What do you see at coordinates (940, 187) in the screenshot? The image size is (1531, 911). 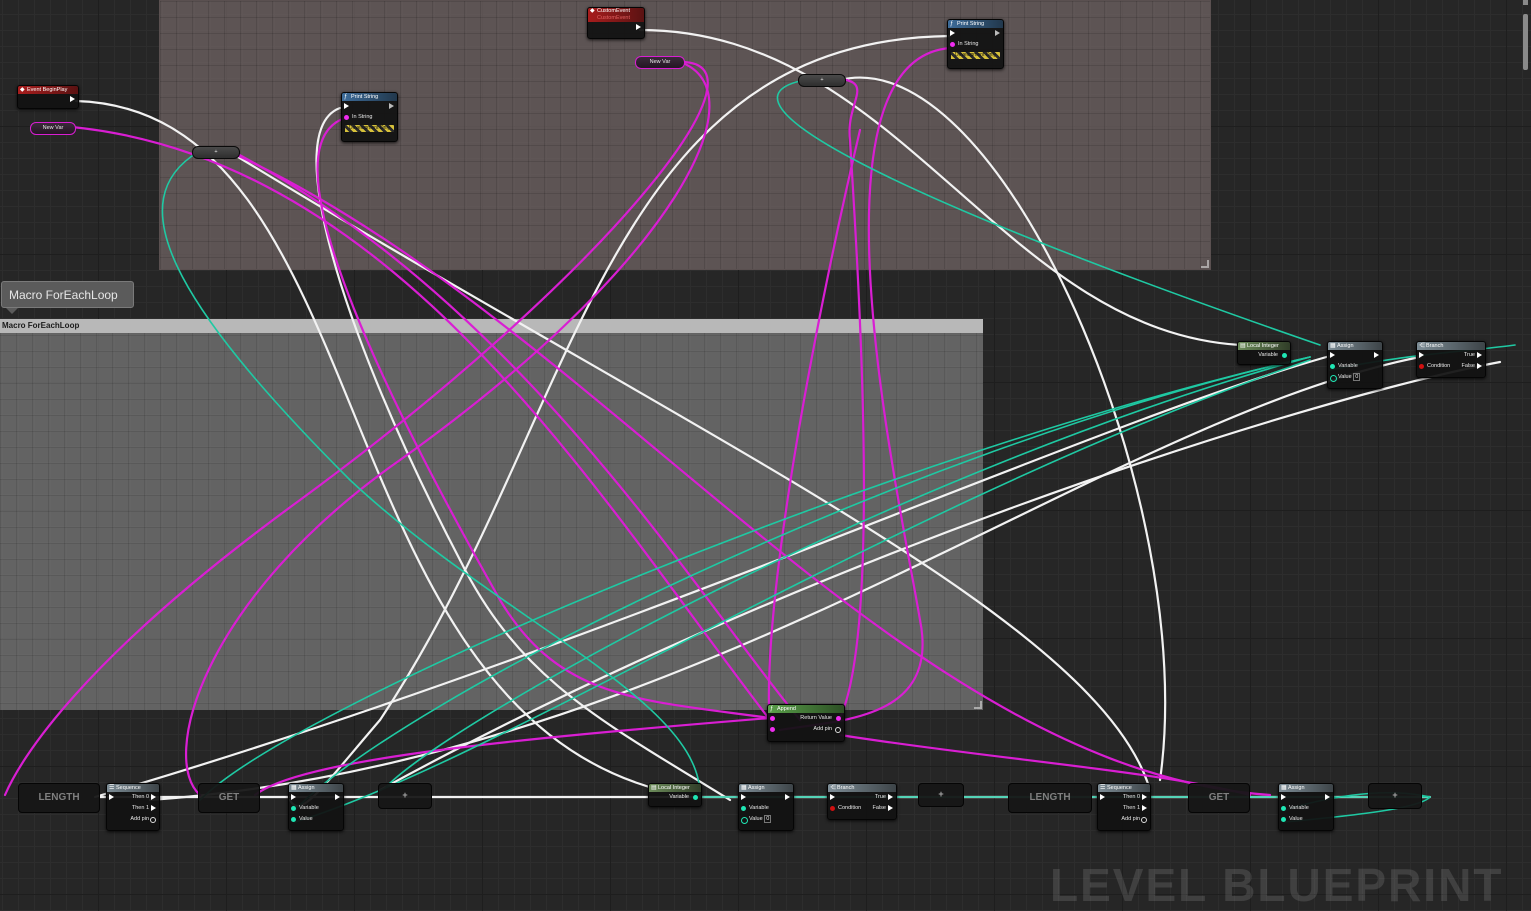 I see `exec-wire` at bounding box center [940, 187].